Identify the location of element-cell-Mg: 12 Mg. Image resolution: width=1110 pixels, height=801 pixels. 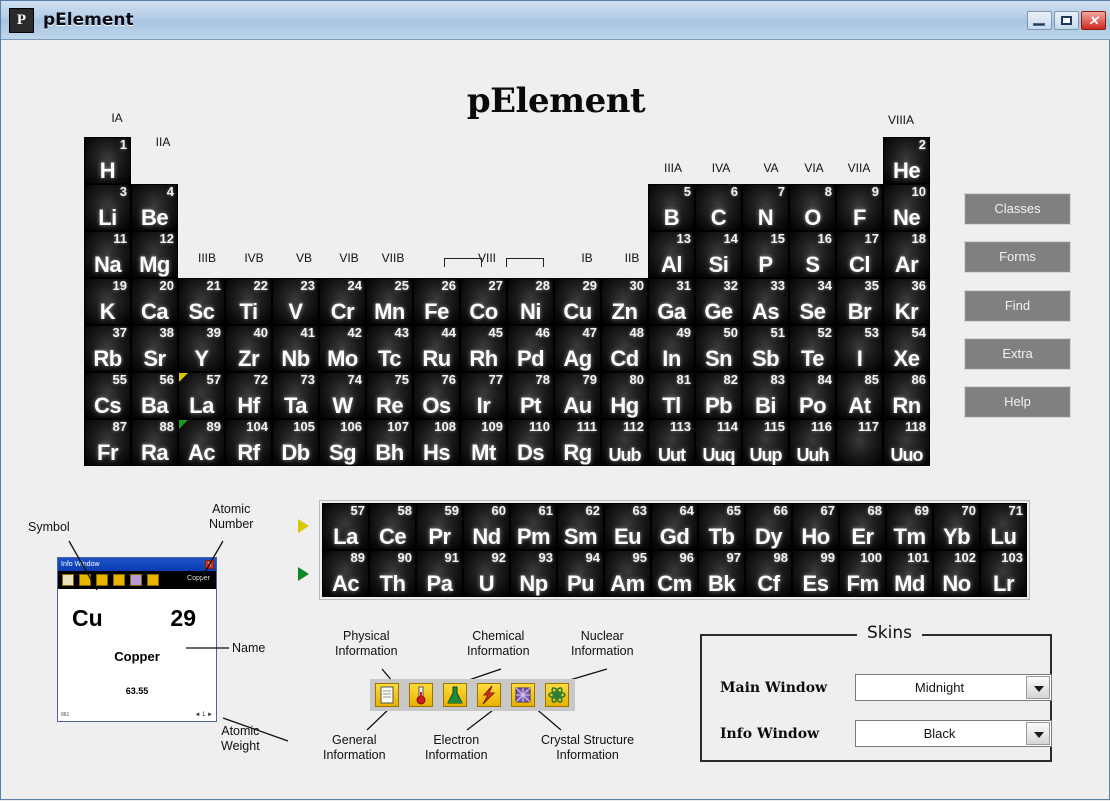
(154, 254).